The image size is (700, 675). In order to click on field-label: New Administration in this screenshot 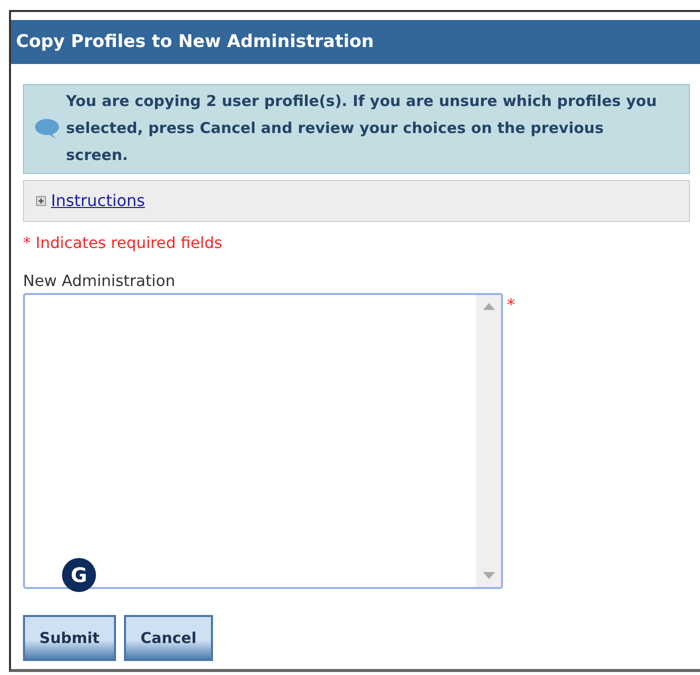, I will do `click(99, 281)`.